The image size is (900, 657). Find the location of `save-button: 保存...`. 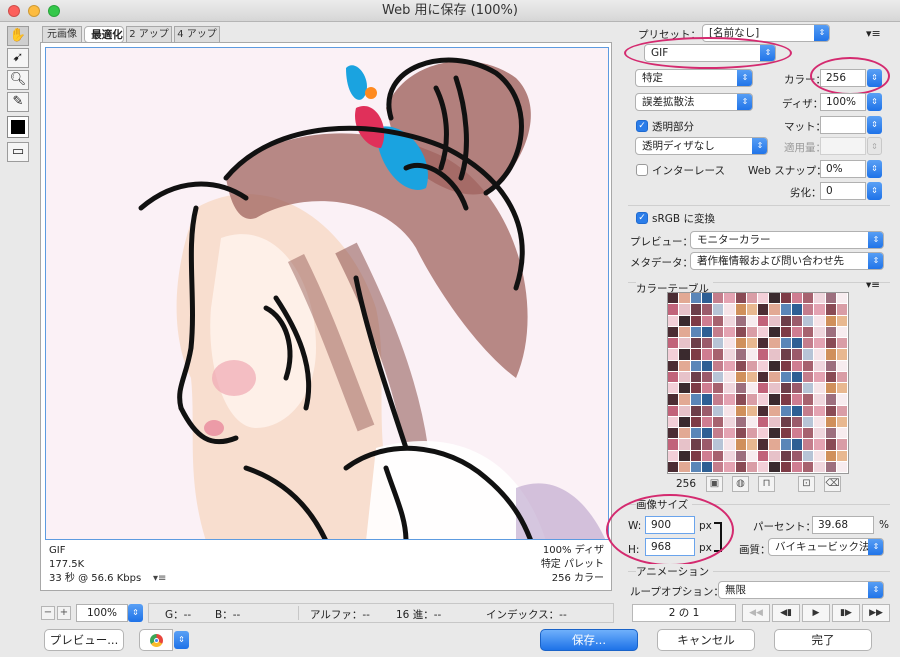

save-button: 保存... is located at coordinates (589, 640).